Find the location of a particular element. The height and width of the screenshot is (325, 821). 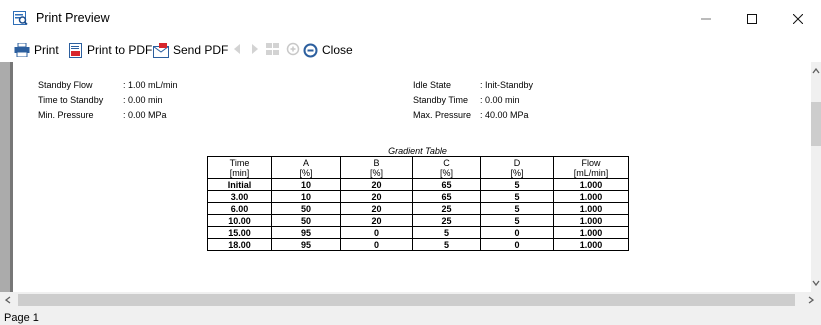

first-page-icon is located at coordinates (237, 49).